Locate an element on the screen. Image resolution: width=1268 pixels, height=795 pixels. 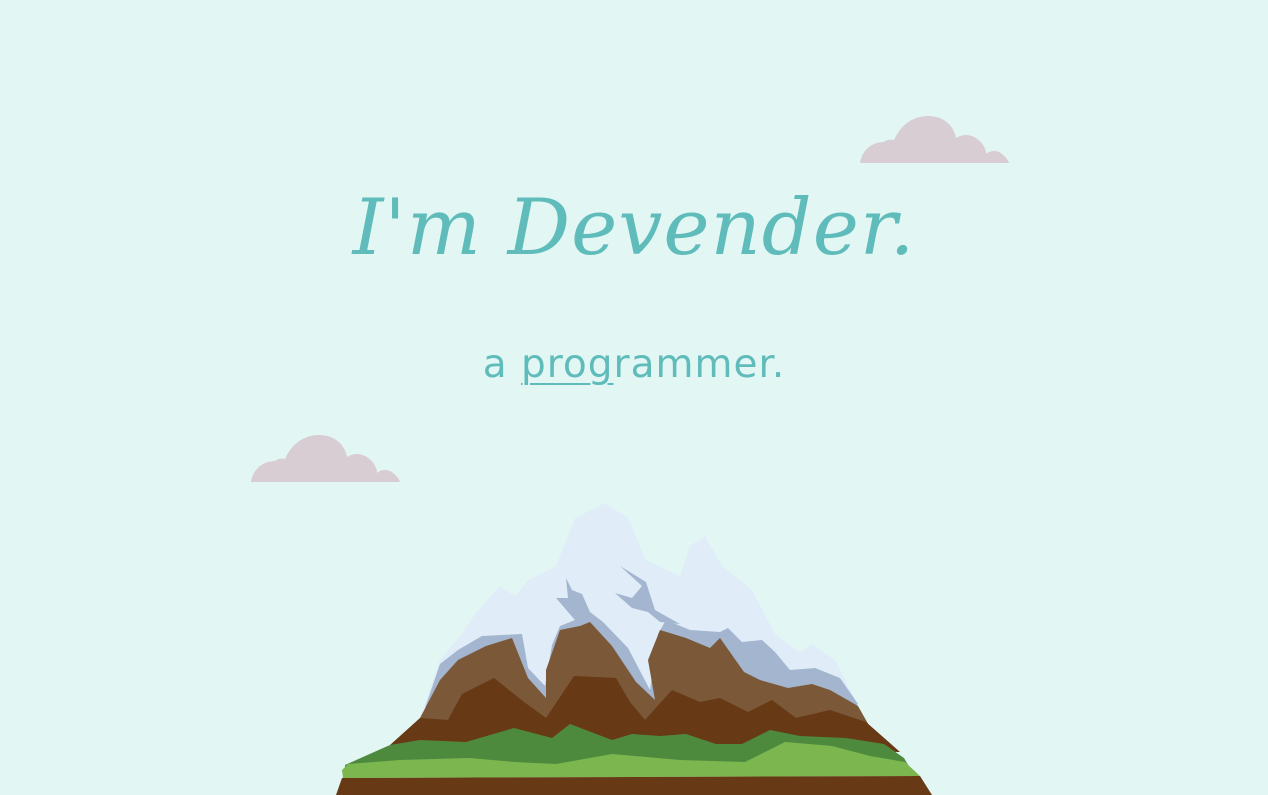
tagline: a programmer. is located at coordinates (634, 365).